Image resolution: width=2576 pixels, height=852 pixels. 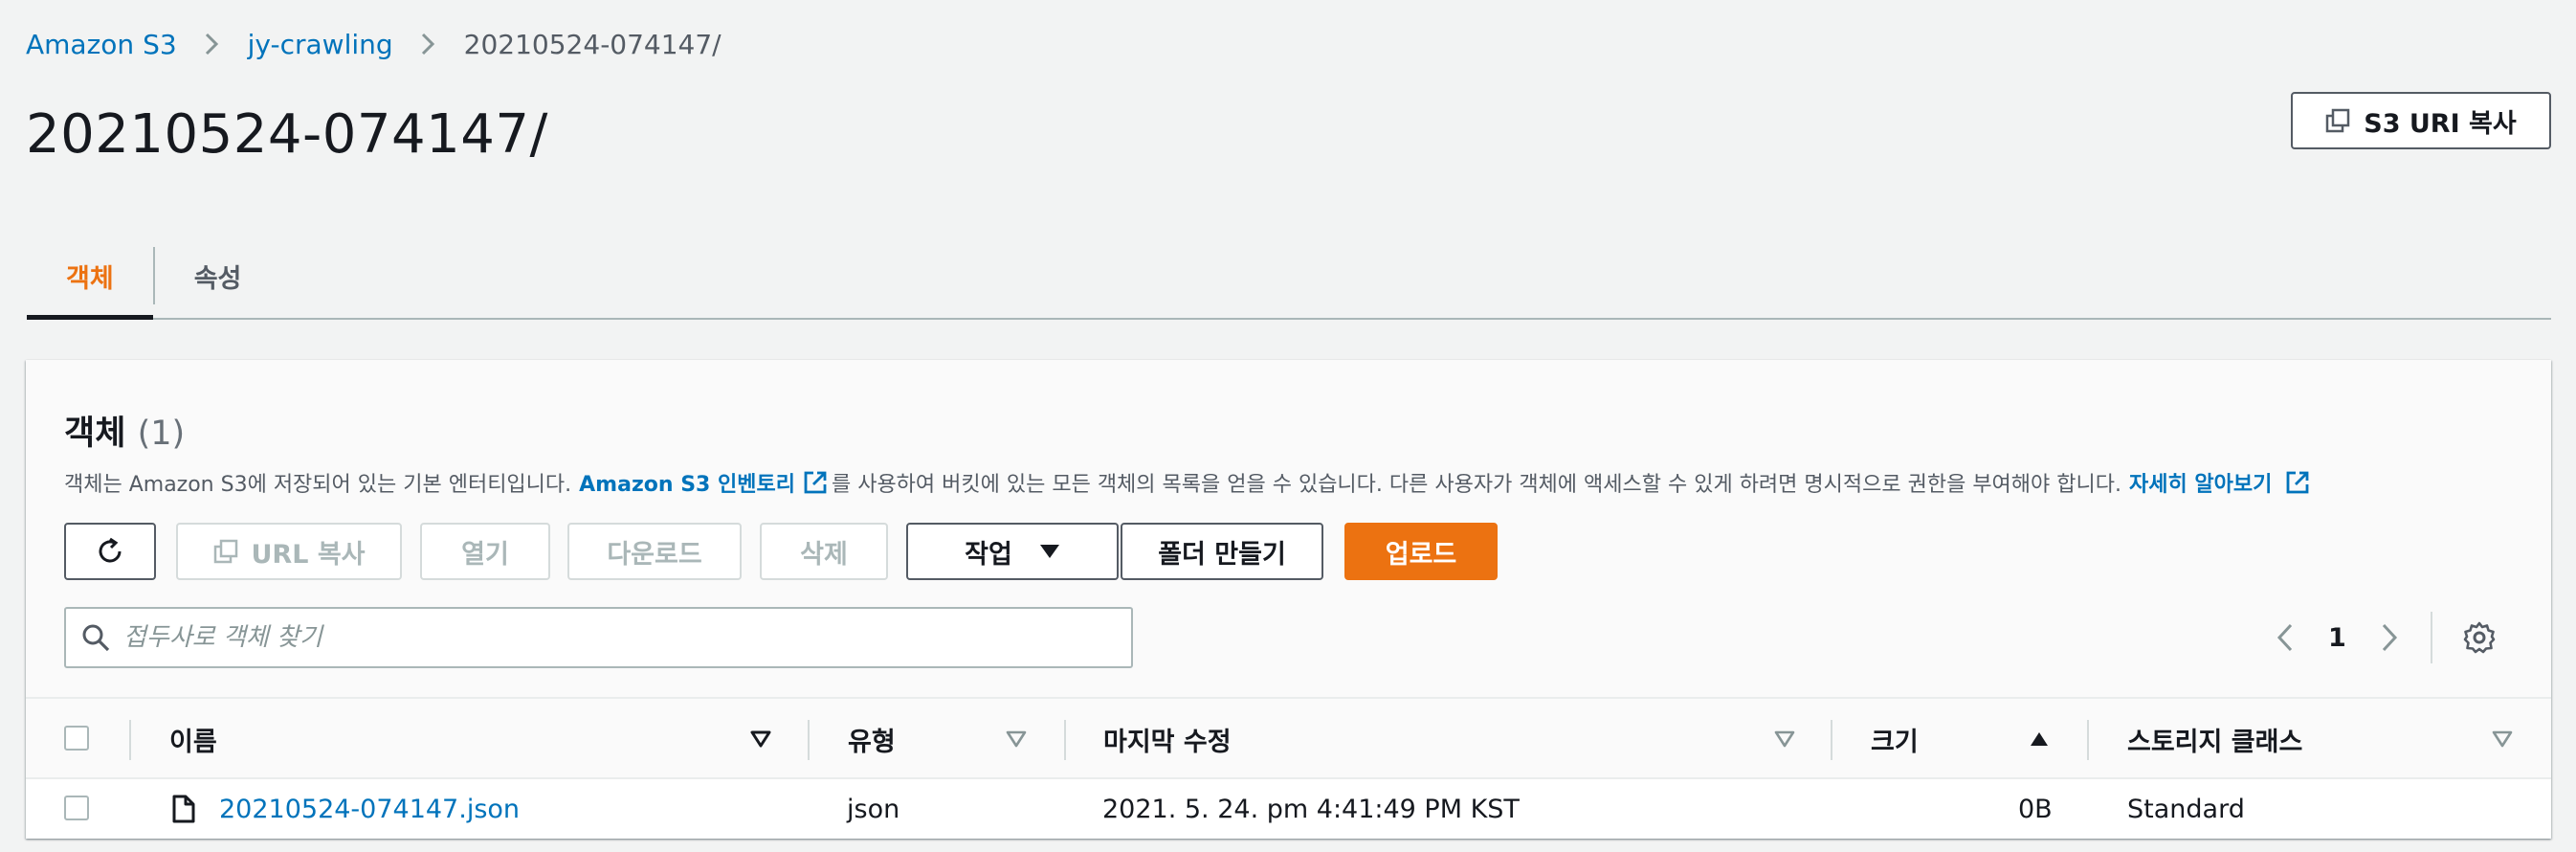 I want to click on actions-dropdown: 작업, so click(x=1012, y=552).